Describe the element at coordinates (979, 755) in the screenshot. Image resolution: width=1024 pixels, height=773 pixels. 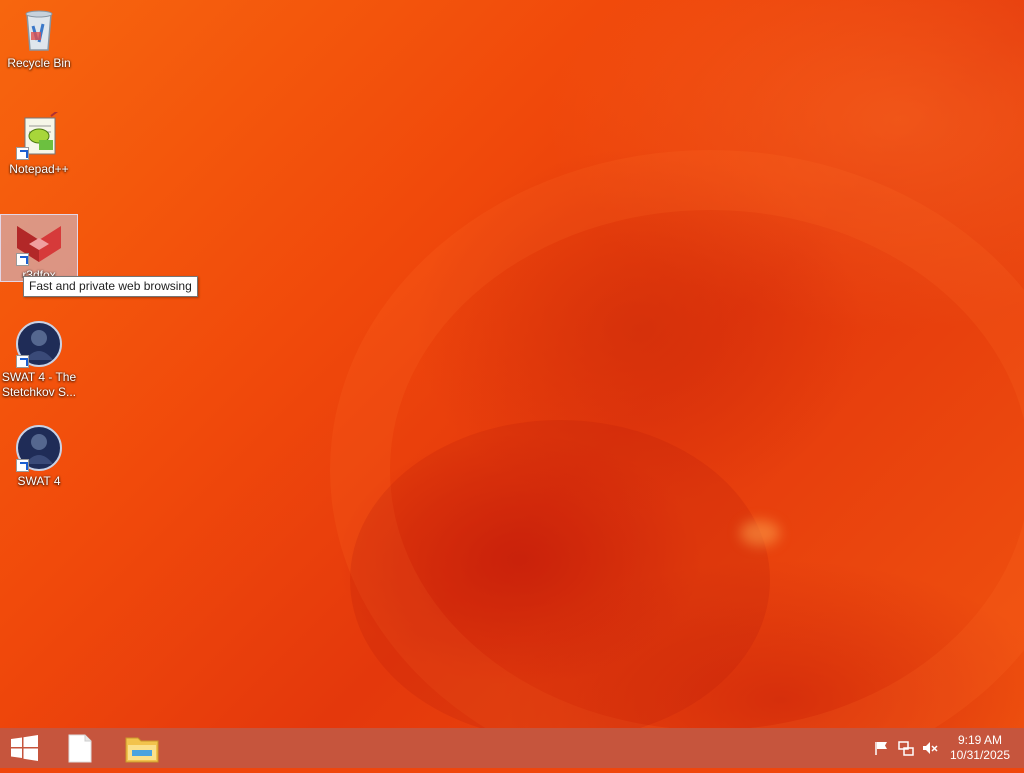
I see `clock-date: 10/31/2025` at that location.